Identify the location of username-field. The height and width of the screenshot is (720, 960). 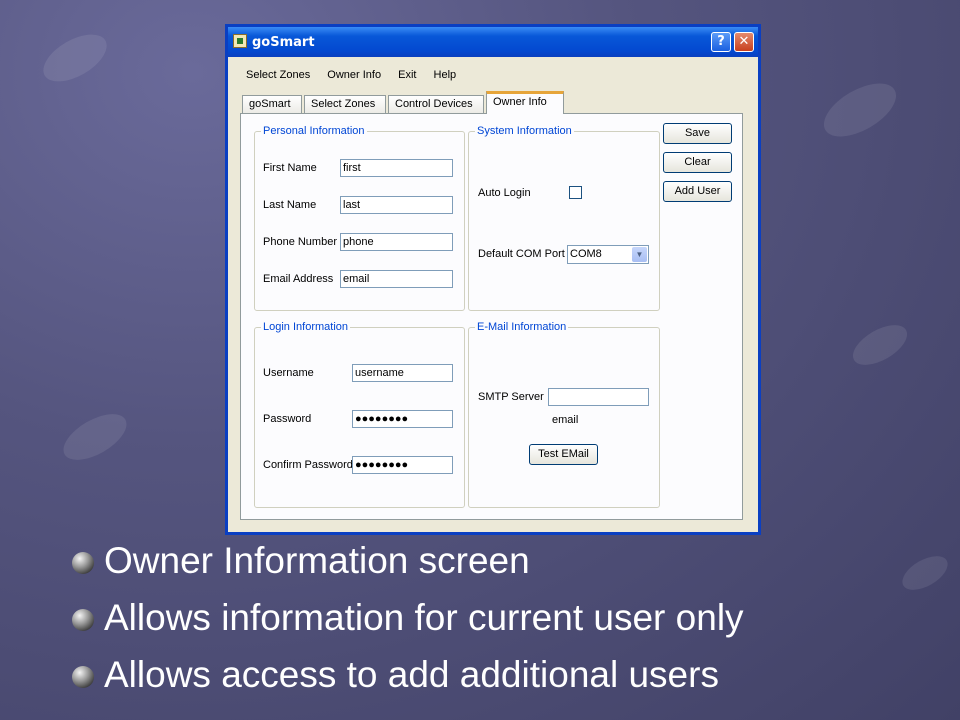
(402, 373).